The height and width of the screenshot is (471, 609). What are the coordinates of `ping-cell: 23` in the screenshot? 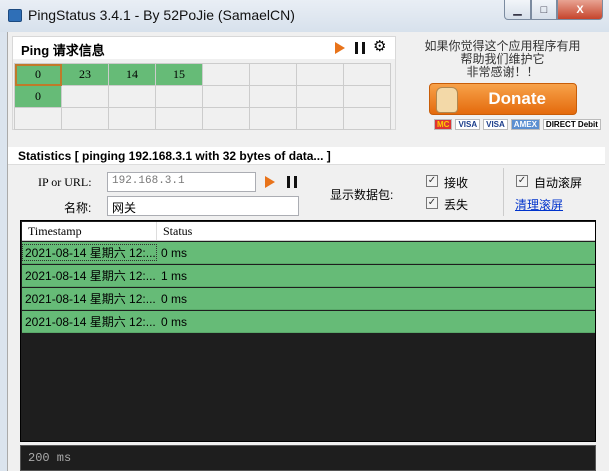 It's located at (85, 75).